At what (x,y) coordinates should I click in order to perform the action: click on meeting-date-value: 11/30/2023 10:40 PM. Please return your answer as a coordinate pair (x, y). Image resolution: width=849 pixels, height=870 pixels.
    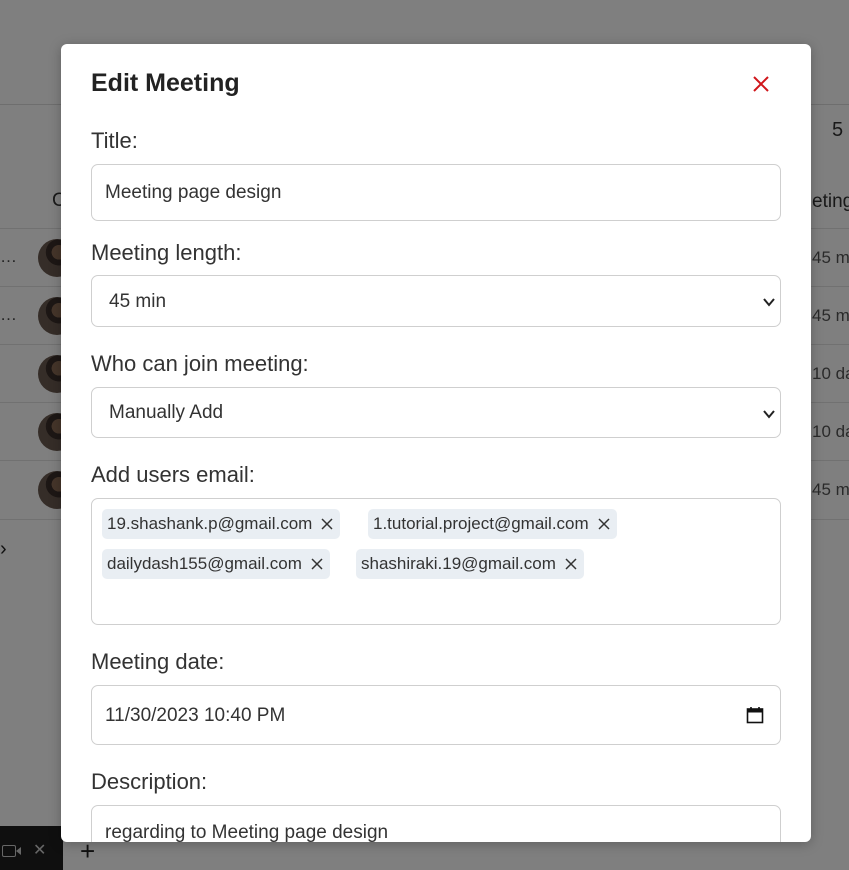
    Looking at the image, I should click on (195, 715).